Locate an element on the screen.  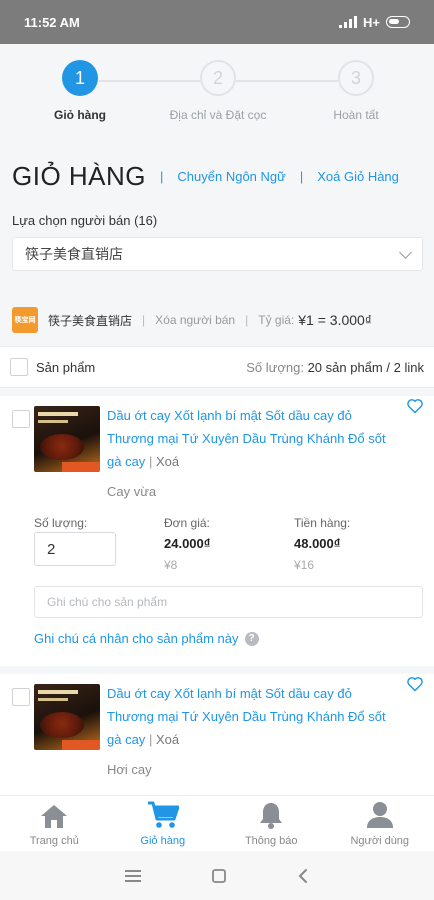
product-header-label: Sản phẩm is located at coordinates (66, 367).